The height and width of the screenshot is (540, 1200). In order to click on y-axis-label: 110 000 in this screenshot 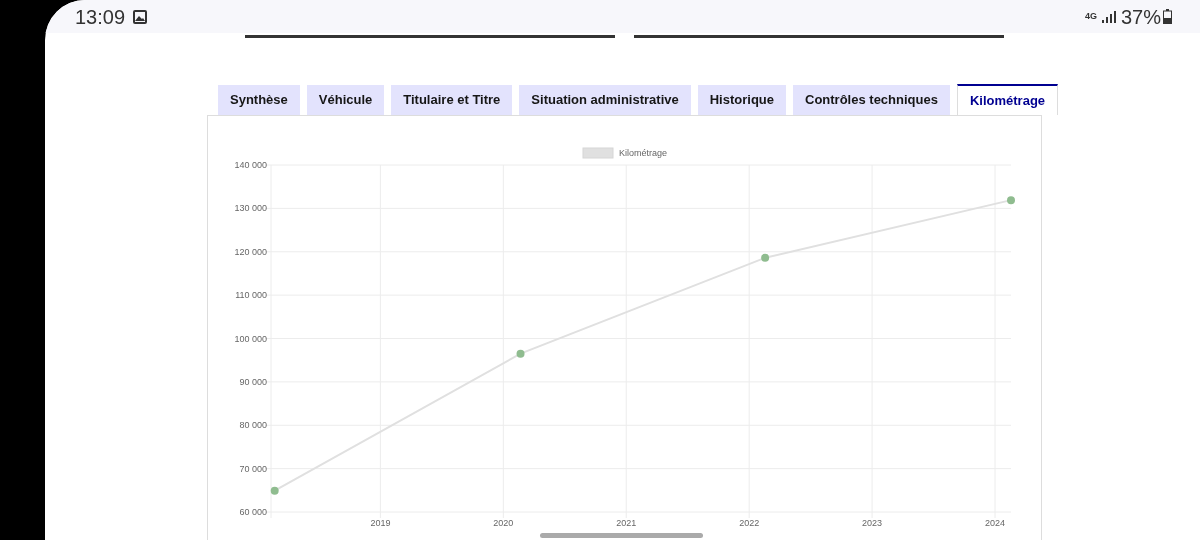, I will do `click(251, 295)`.